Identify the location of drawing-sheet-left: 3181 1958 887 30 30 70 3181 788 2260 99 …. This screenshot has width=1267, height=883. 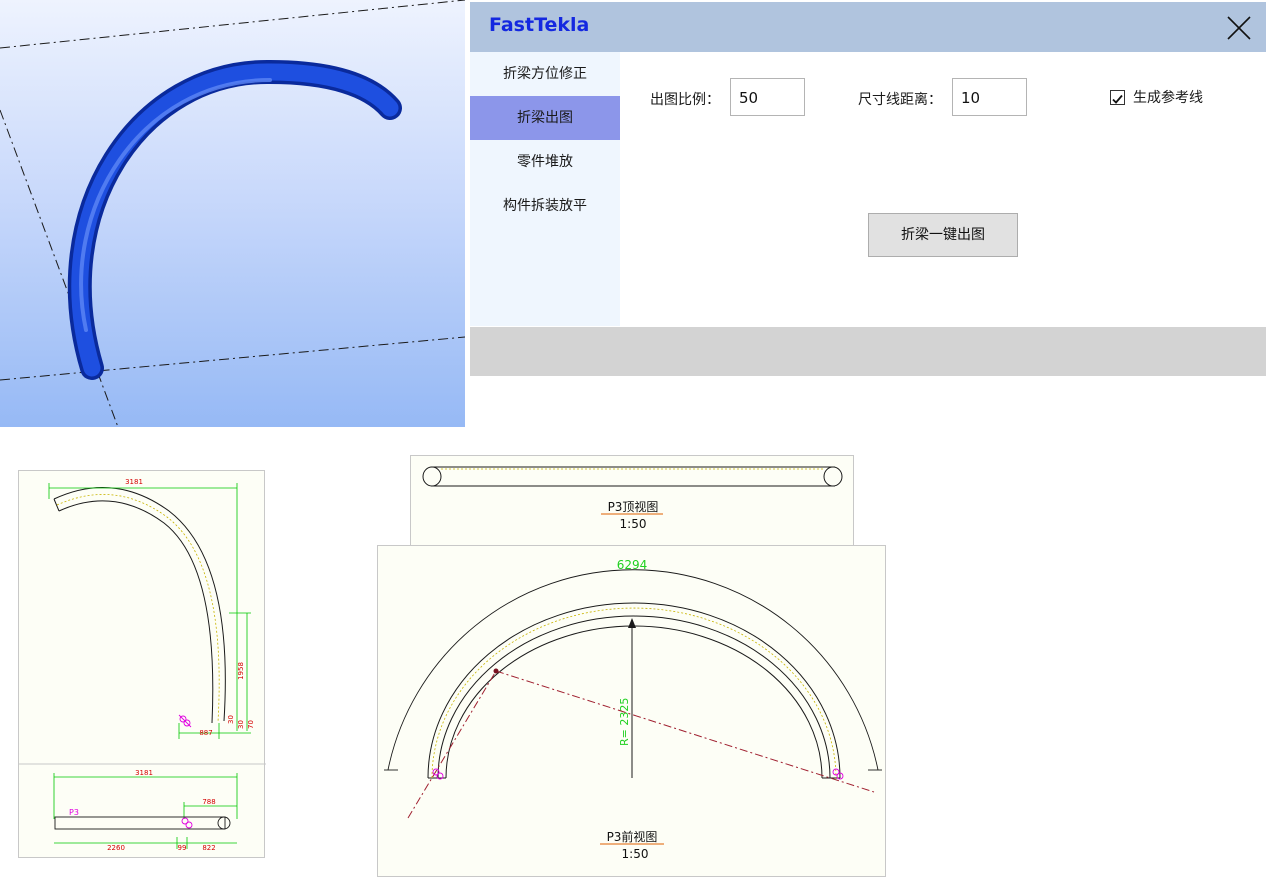
(142, 664).